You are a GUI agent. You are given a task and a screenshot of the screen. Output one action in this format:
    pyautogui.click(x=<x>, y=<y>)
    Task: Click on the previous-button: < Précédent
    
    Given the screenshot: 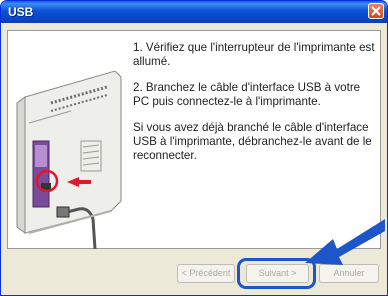 What is the action you would take?
    pyautogui.click(x=206, y=273)
    